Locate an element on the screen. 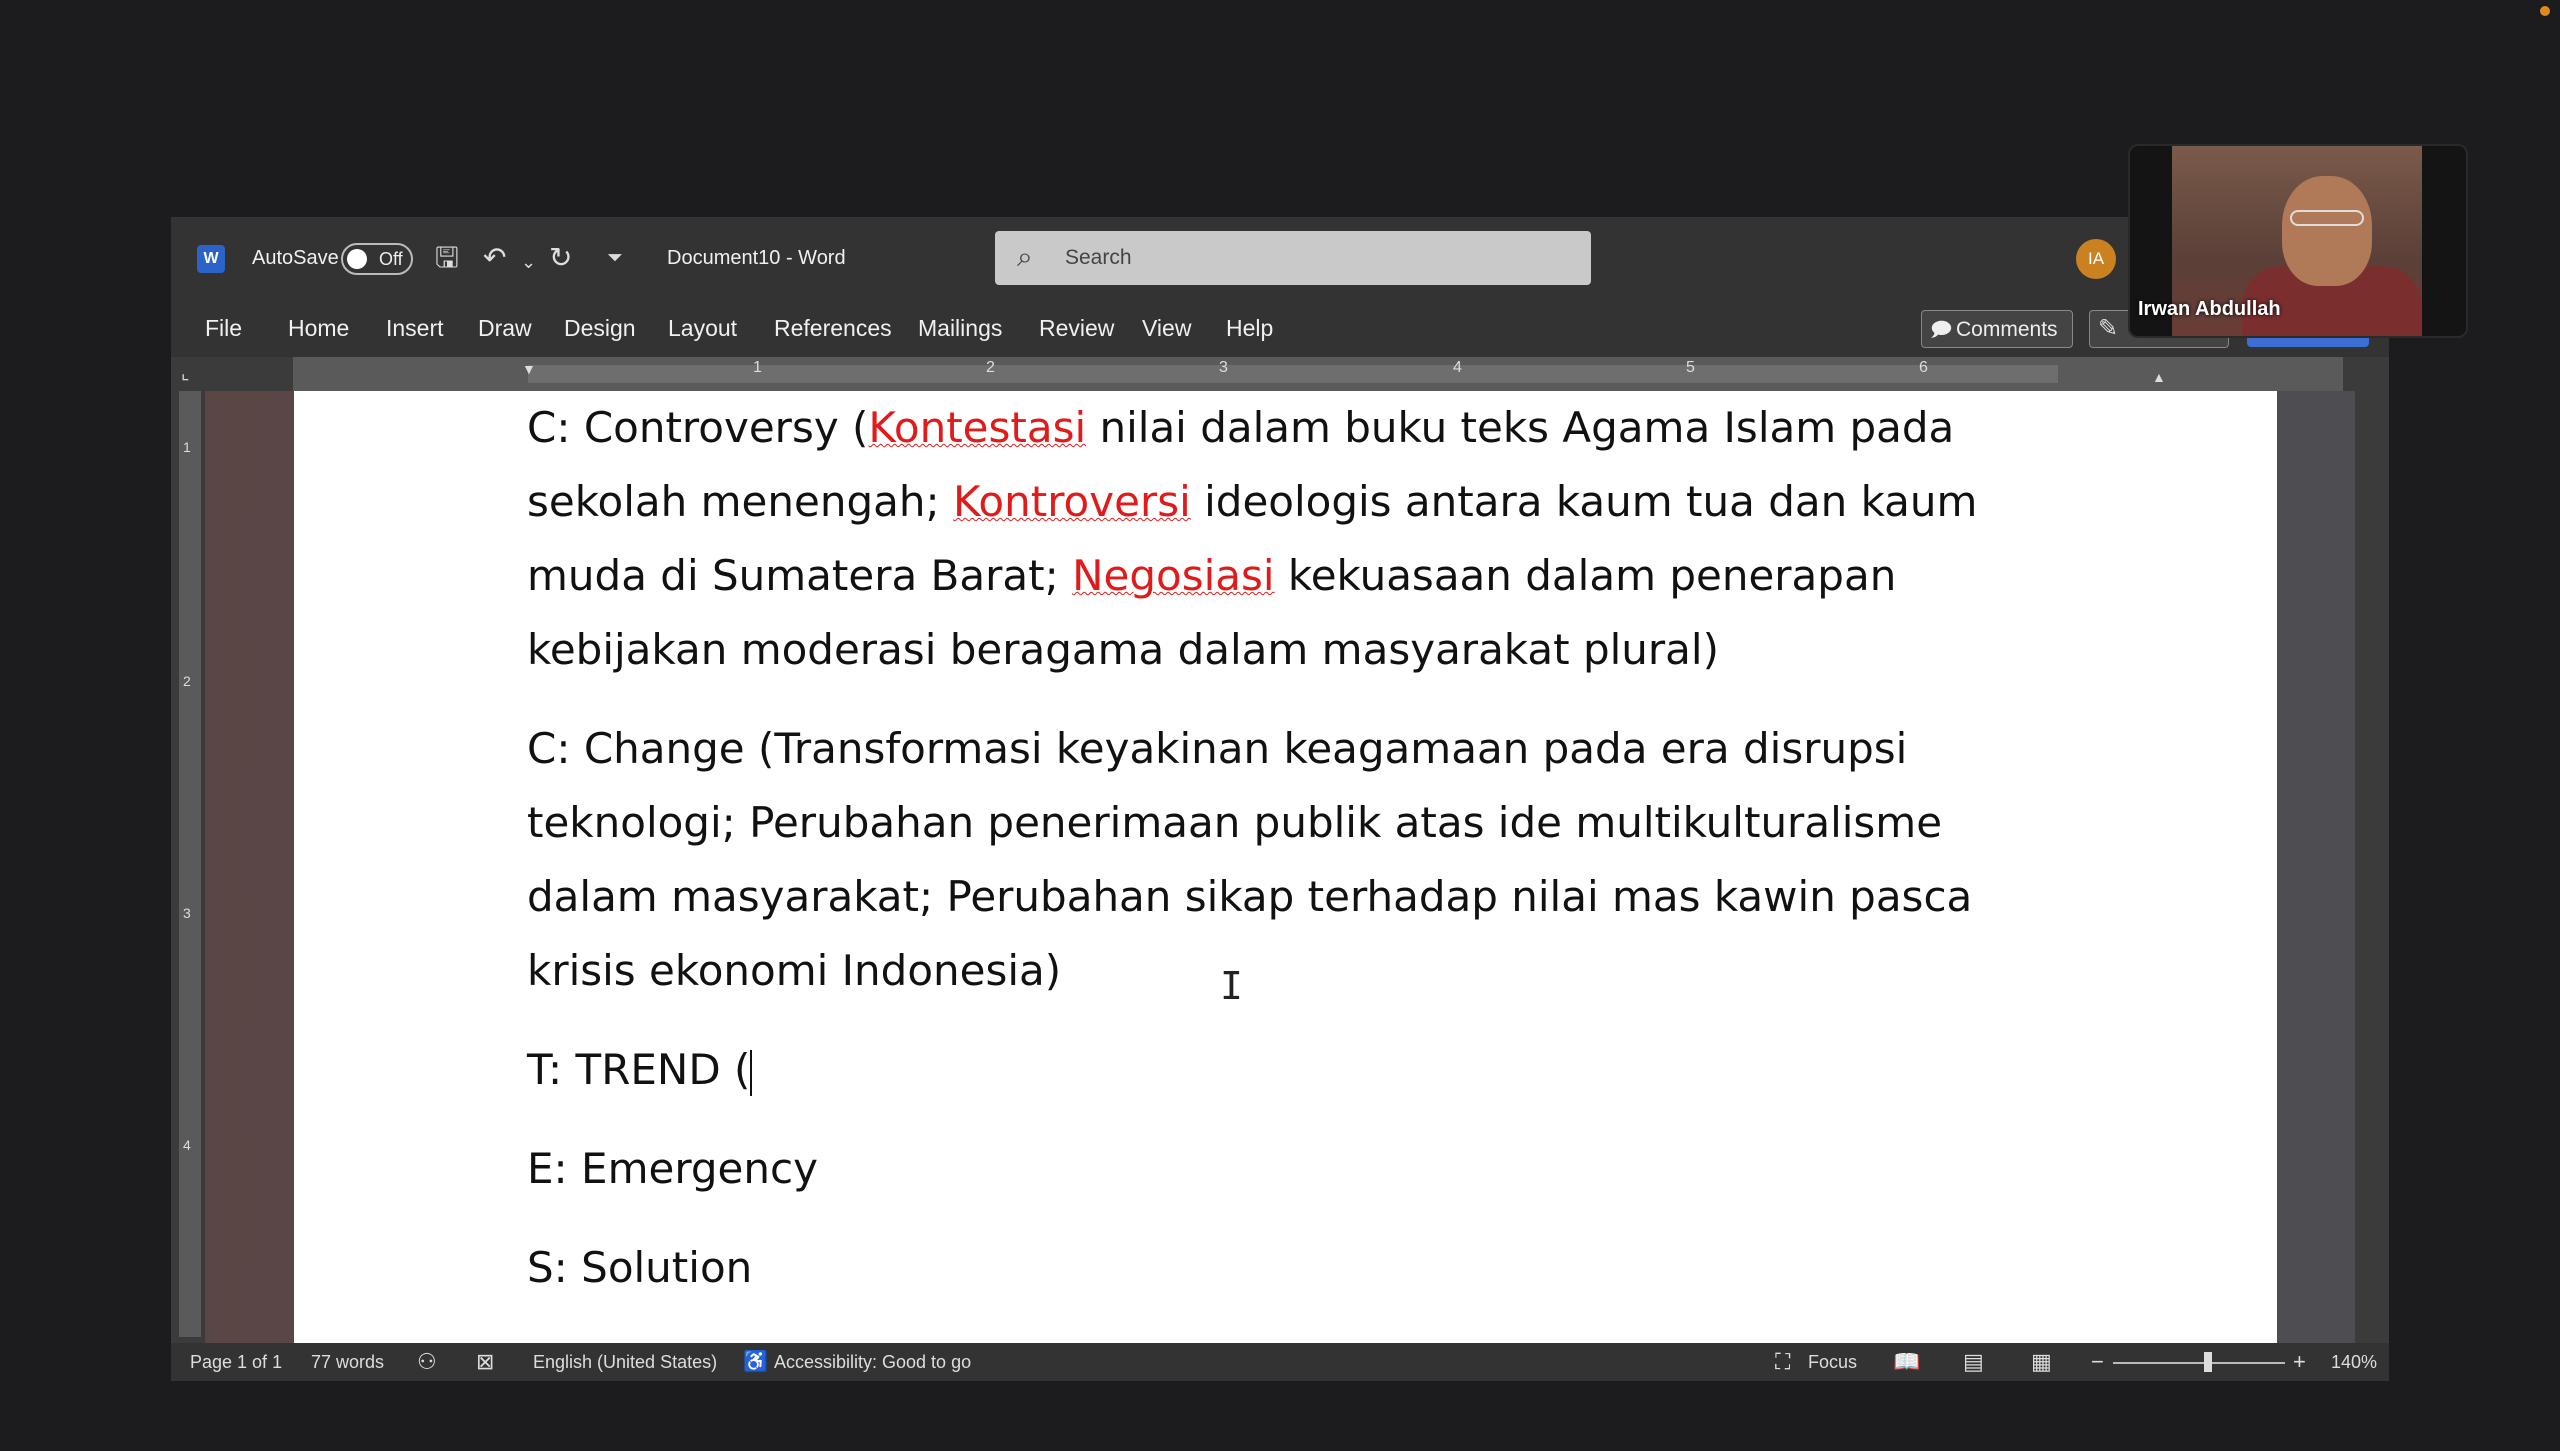 The image size is (2560, 1451). paragraph-emergency: E: Emergency is located at coordinates (1297, 1169).